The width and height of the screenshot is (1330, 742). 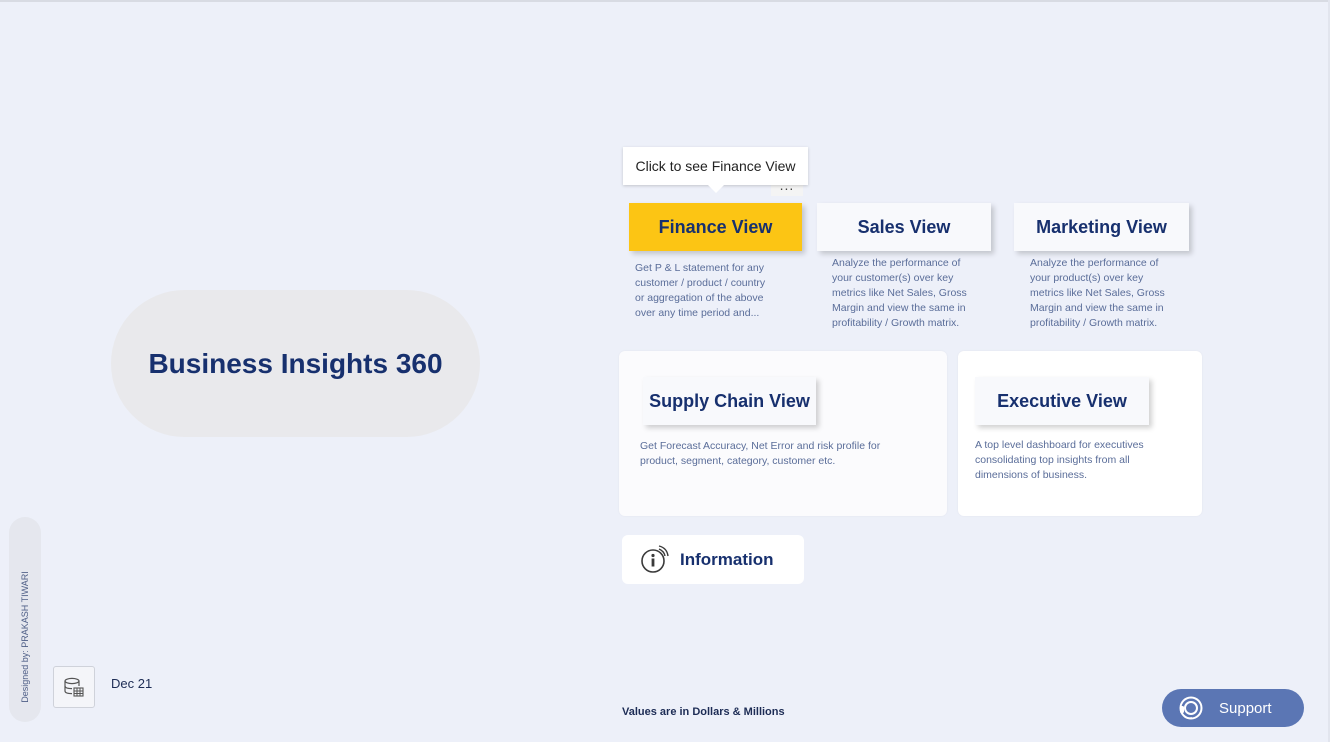 I want to click on executive-view-label: Executive View, so click(x=1062, y=400).